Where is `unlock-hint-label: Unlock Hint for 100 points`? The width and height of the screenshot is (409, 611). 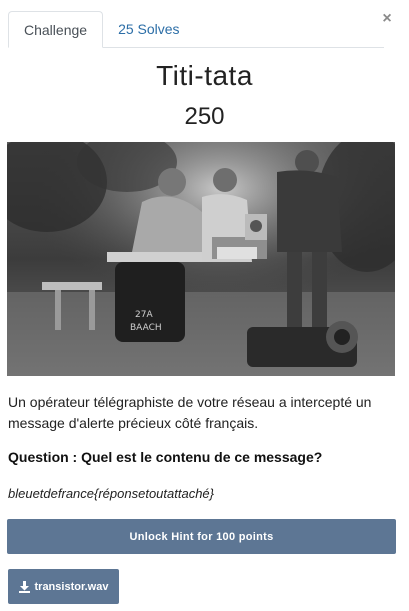 unlock-hint-label: Unlock Hint for 100 points is located at coordinates (201, 536).